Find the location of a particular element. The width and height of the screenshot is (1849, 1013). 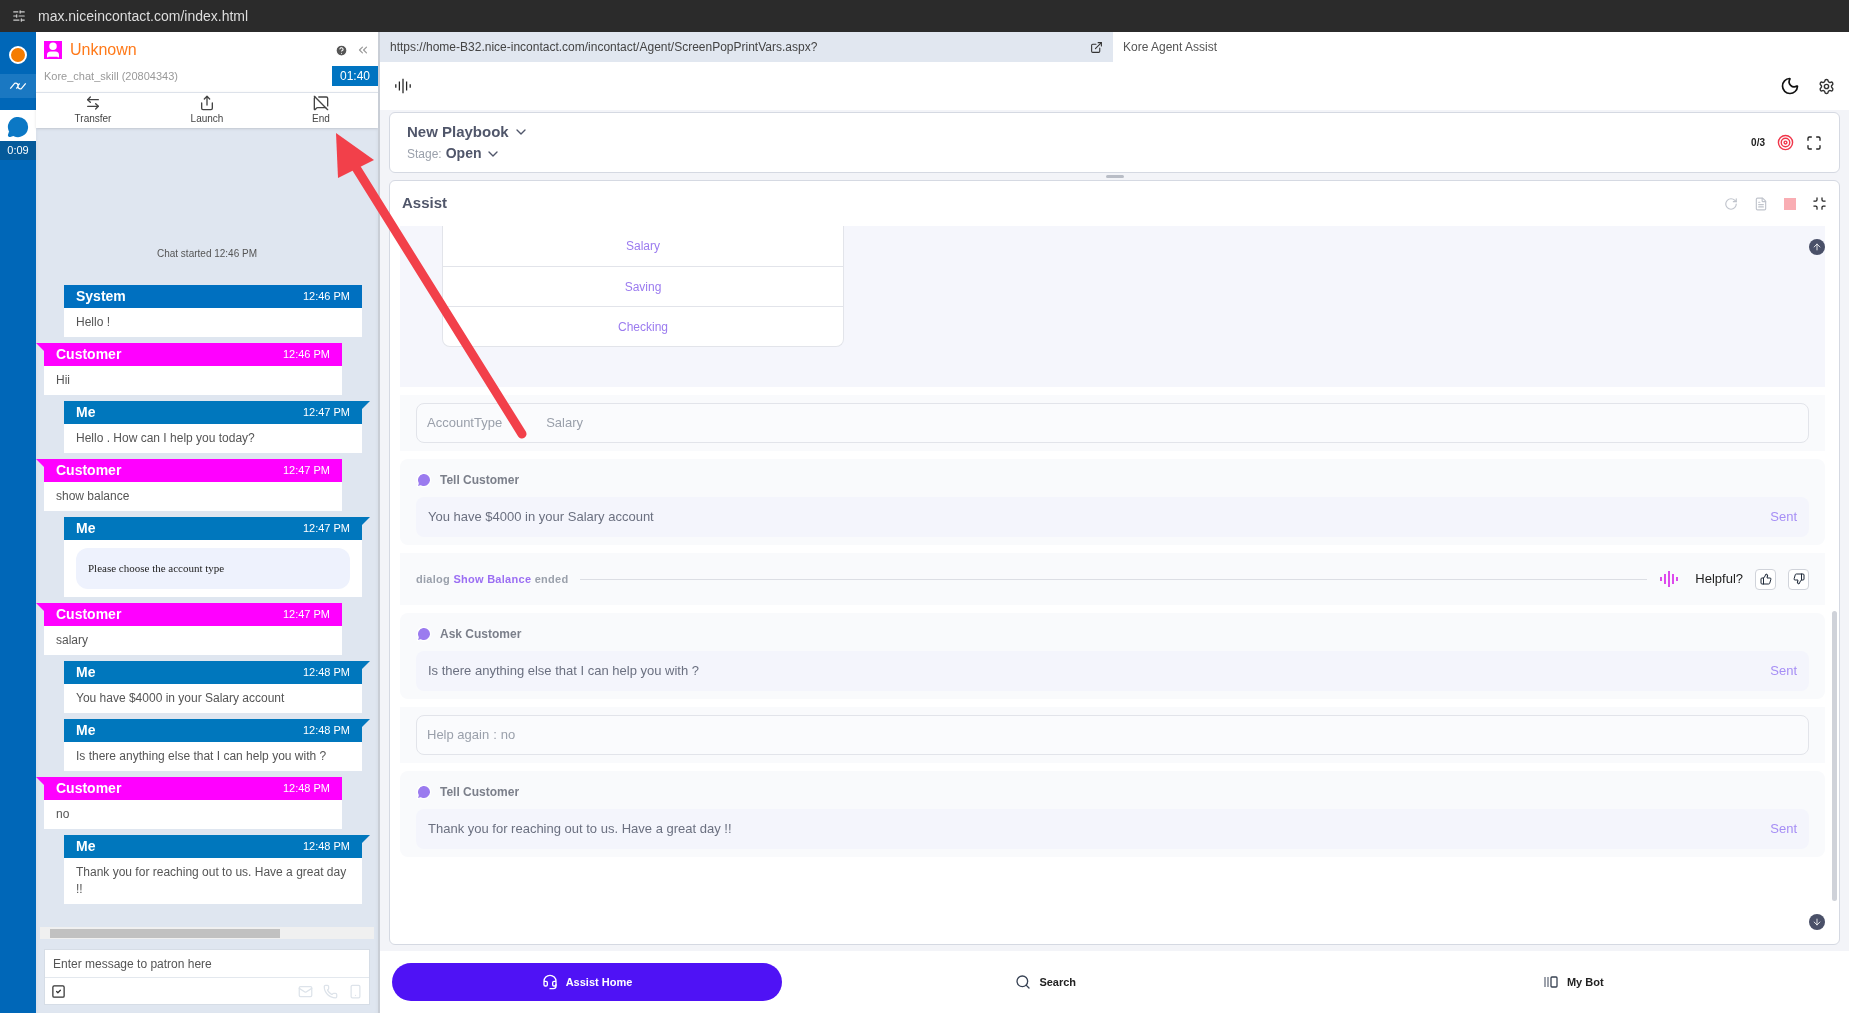

transfer-icon is located at coordinates (93, 103).